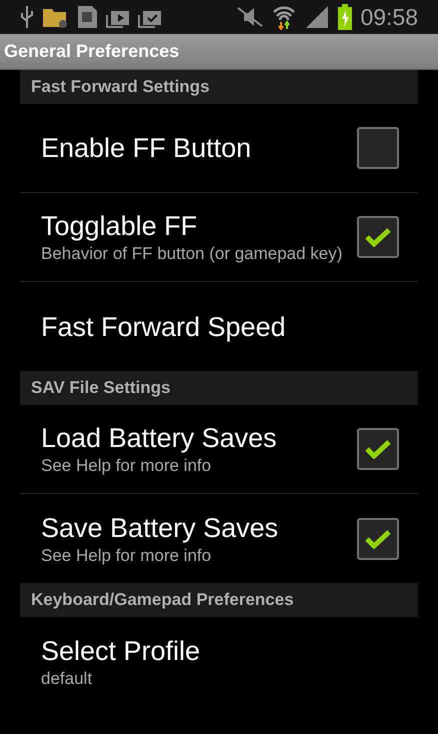  I want to click on section-header: Fast Forward Settings, so click(219, 87).